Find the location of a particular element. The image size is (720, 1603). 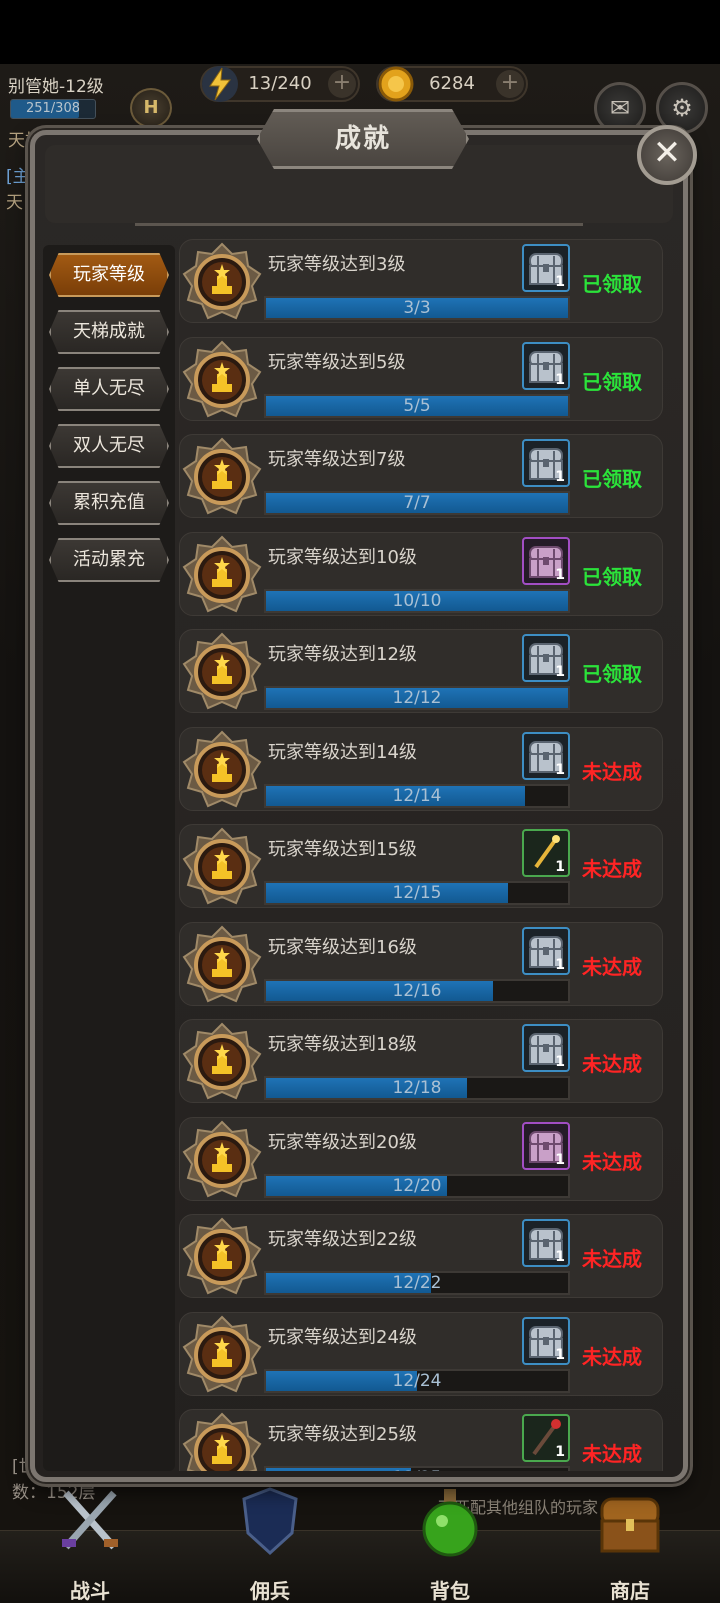

achievement-row: 玩家等级达到16级 12/16 1 未达成 is located at coordinates (421, 963).